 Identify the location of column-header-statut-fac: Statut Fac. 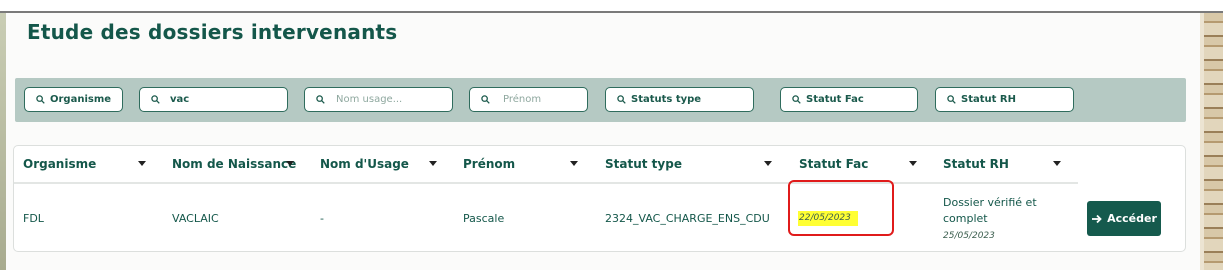
(833, 164).